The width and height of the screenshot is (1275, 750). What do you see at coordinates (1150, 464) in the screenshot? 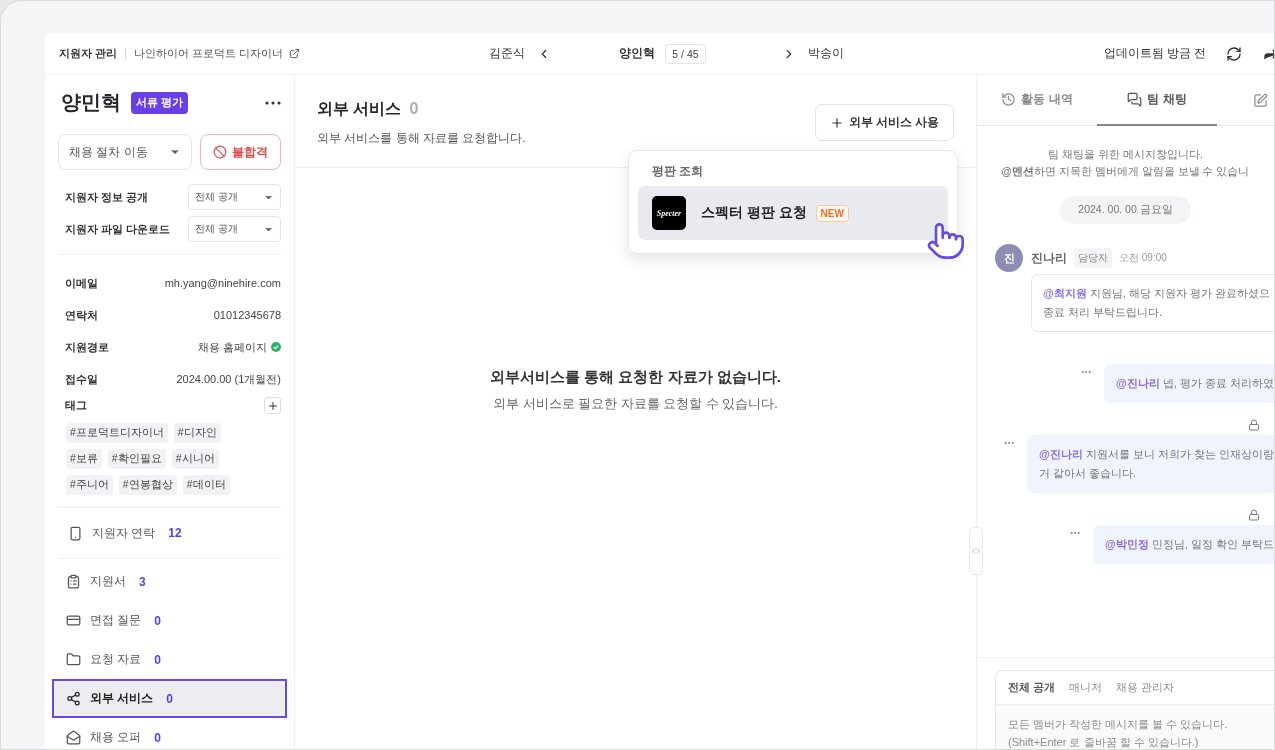
I see `message-bubble: @진나리 지원서를 보니 저희가 찾는 인재상이랑 거 같아서 좋습니다.` at bounding box center [1150, 464].